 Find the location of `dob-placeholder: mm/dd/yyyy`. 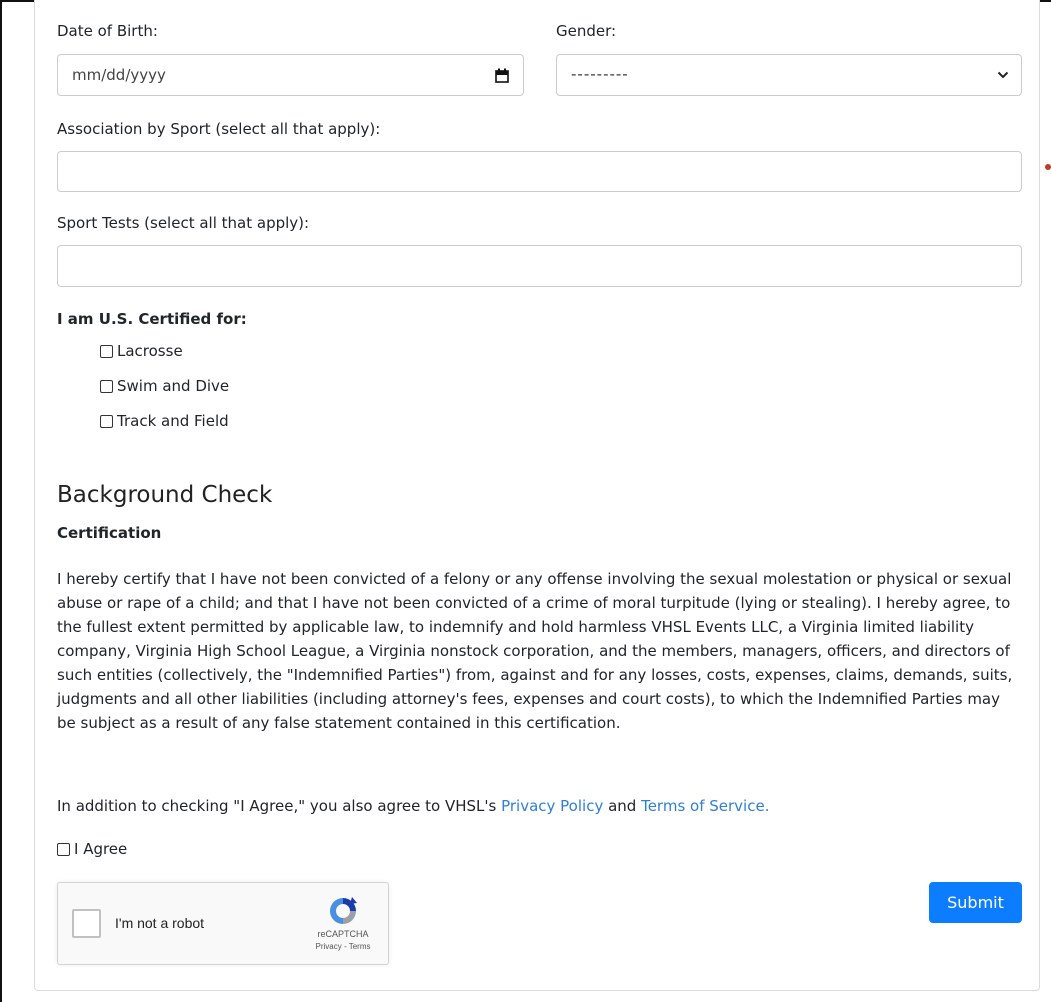

dob-placeholder: mm/dd/yyyy is located at coordinates (119, 75).